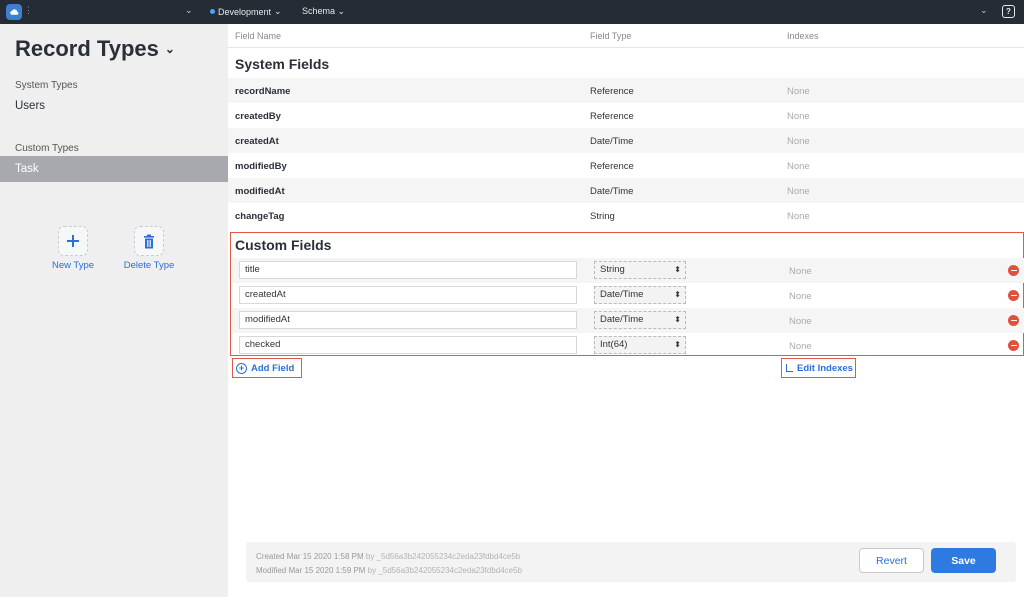  I want to click on created-label: Created, so click(270, 556).